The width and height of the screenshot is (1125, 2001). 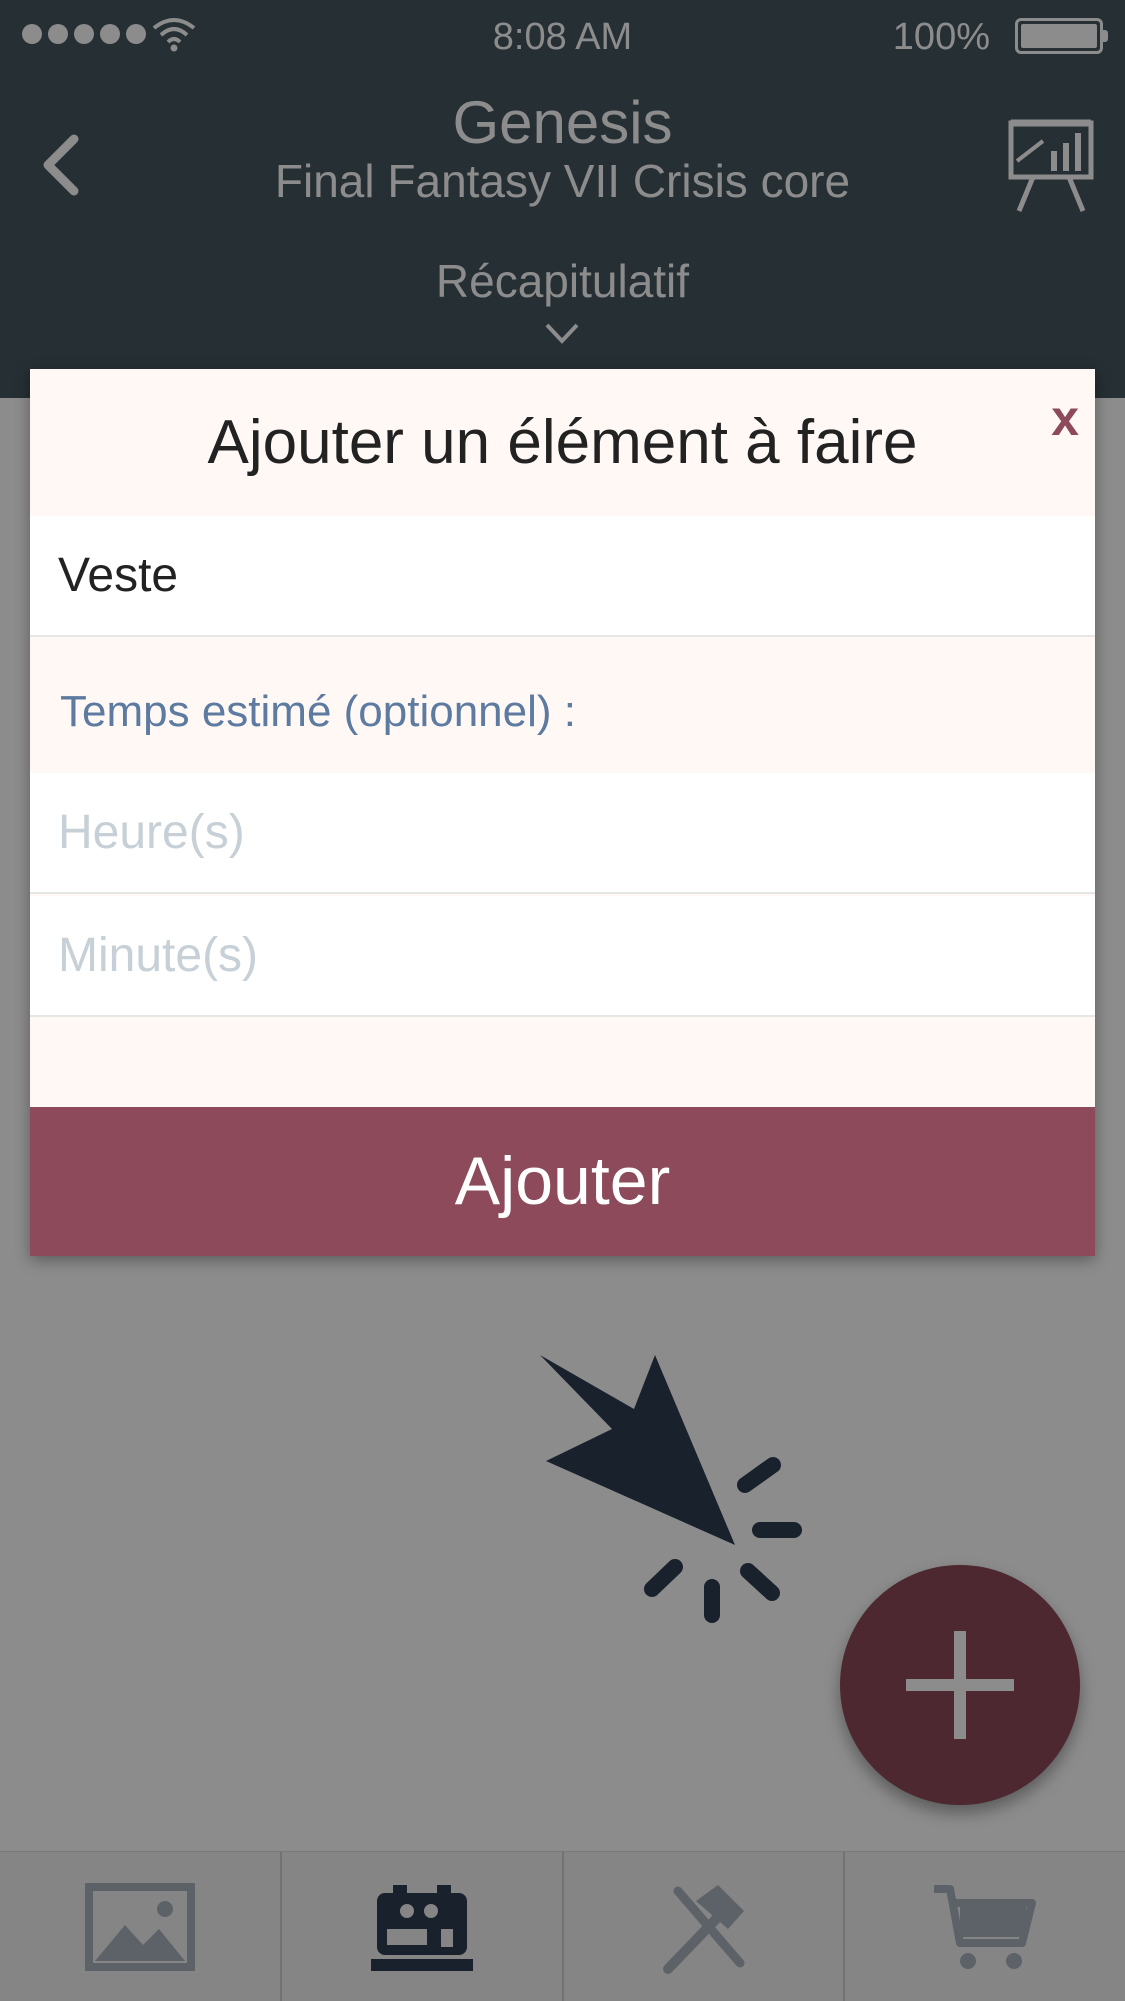 What do you see at coordinates (1065, 418) in the screenshot?
I see `close-button: x` at bounding box center [1065, 418].